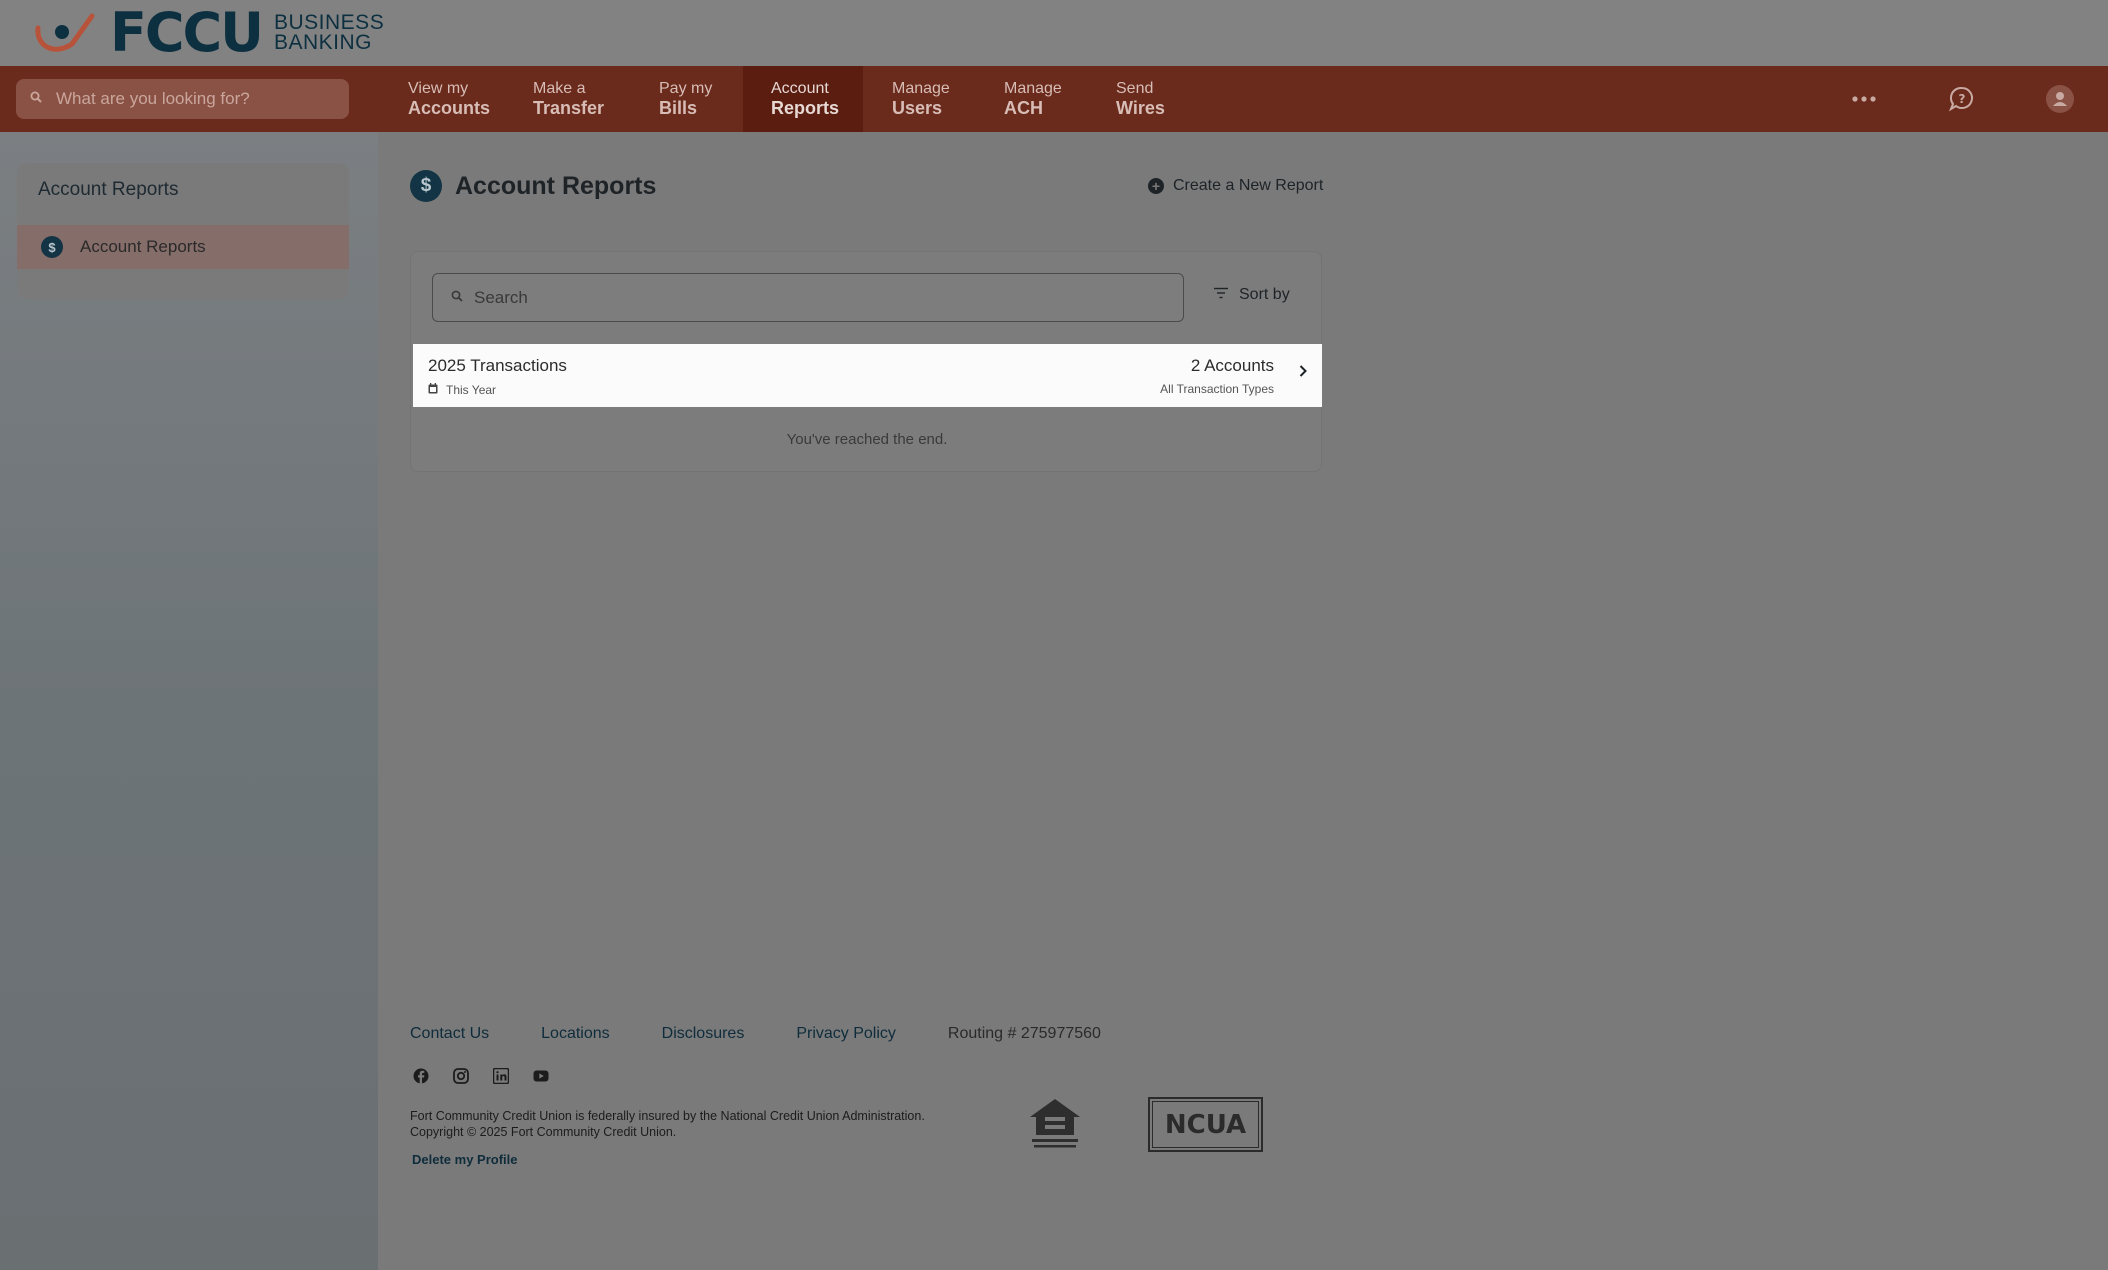  I want to click on report-period: This Year, so click(462, 390).